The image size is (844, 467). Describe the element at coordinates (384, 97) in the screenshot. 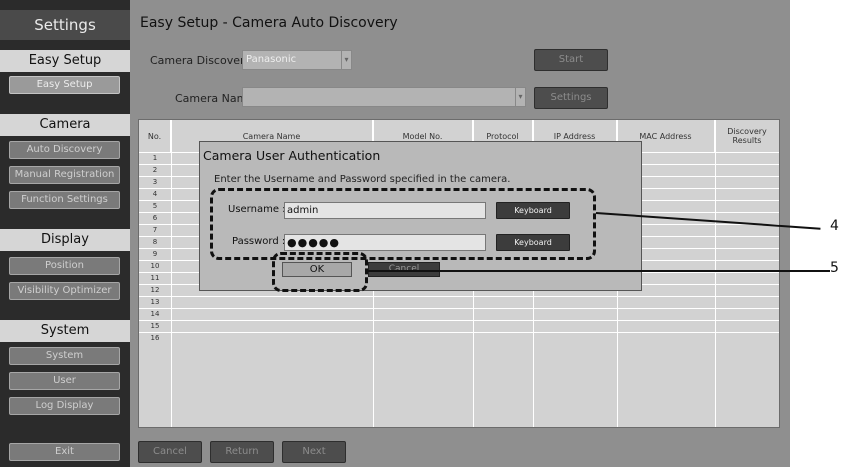

I see `camera-name-select: ▾` at that location.